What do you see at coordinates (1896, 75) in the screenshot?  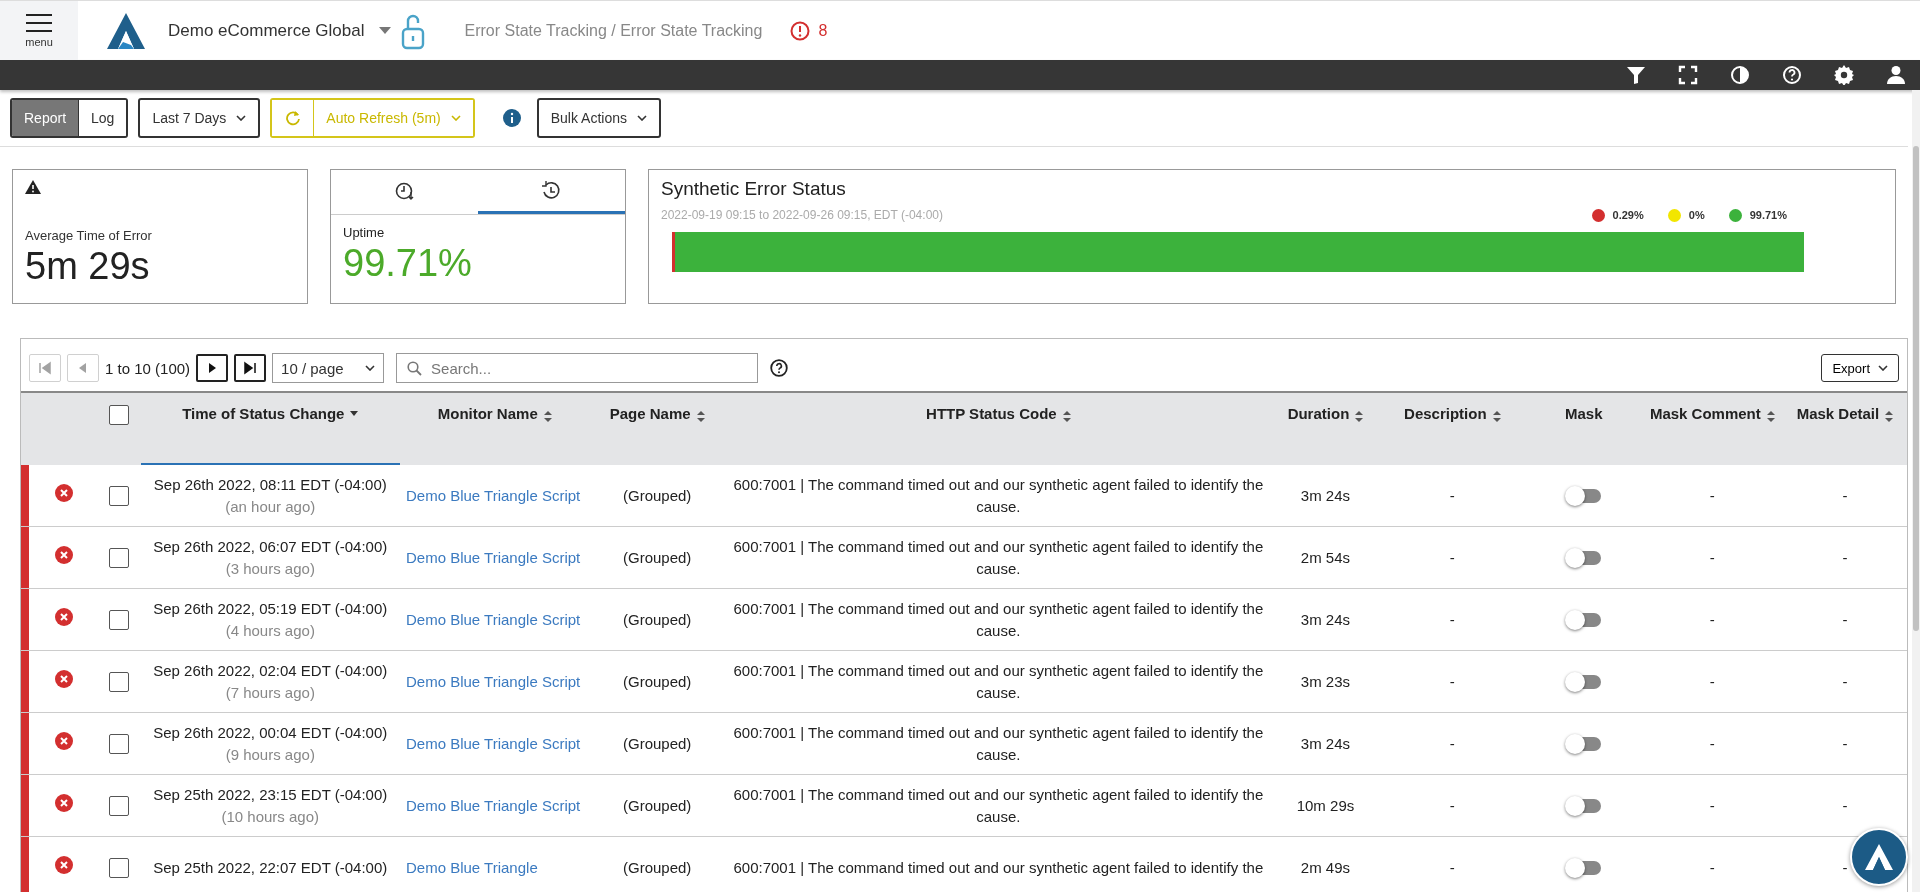 I see `user-icon` at bounding box center [1896, 75].